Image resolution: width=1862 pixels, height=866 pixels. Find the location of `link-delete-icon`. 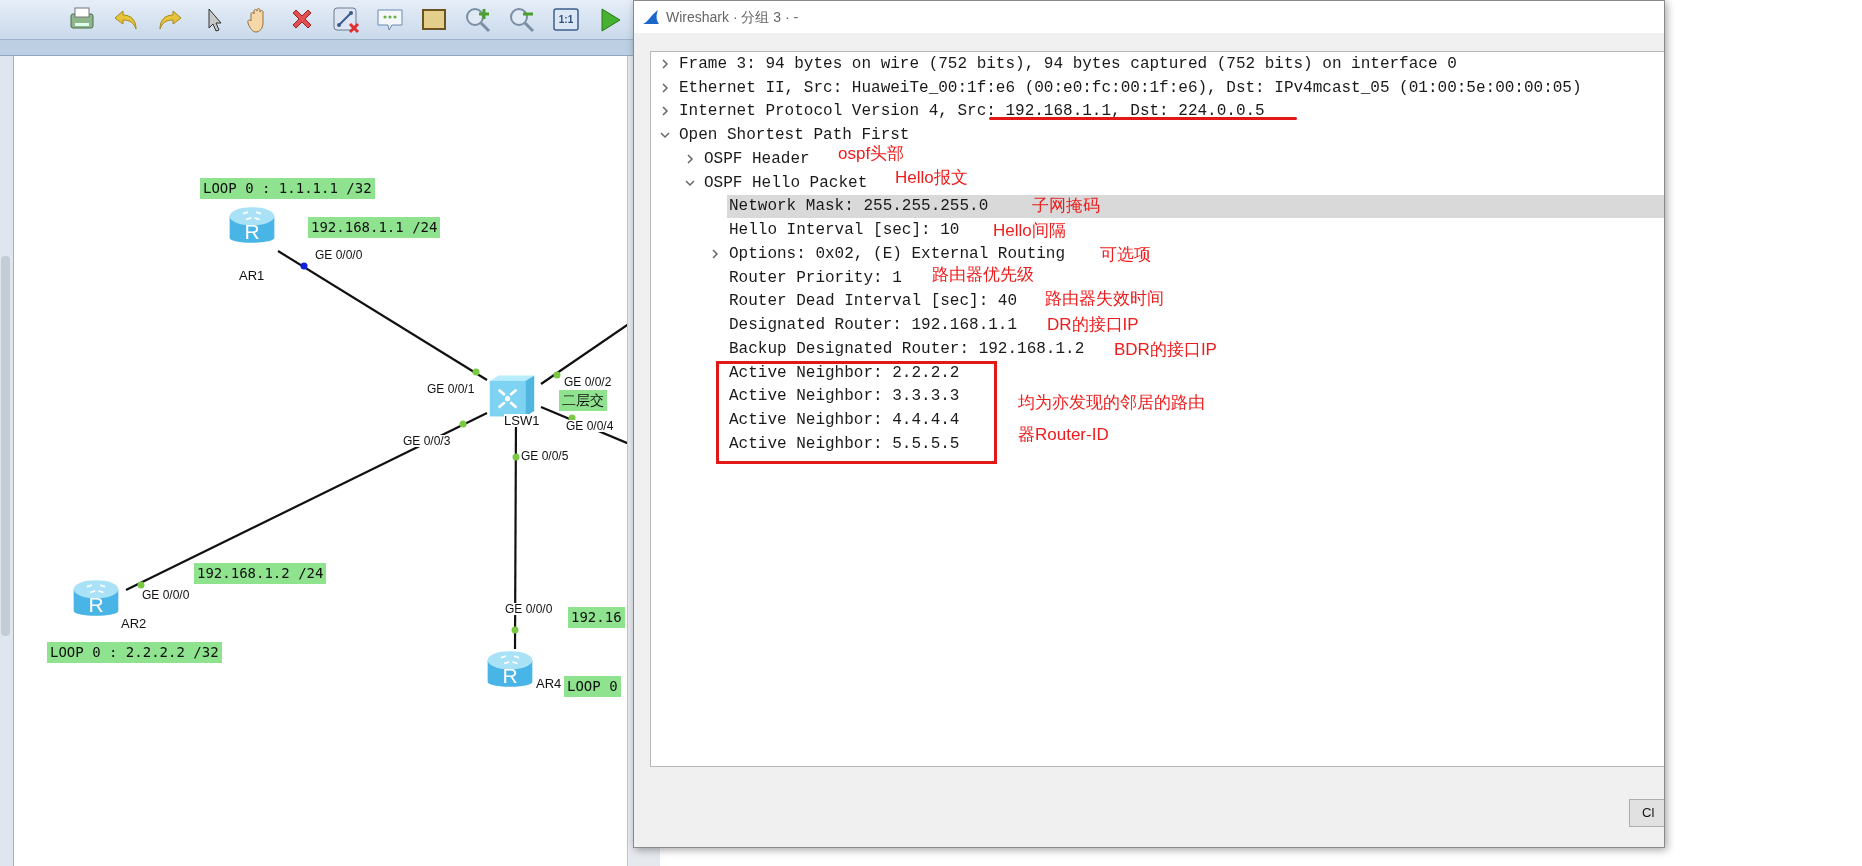

link-delete-icon is located at coordinates (346, 19).